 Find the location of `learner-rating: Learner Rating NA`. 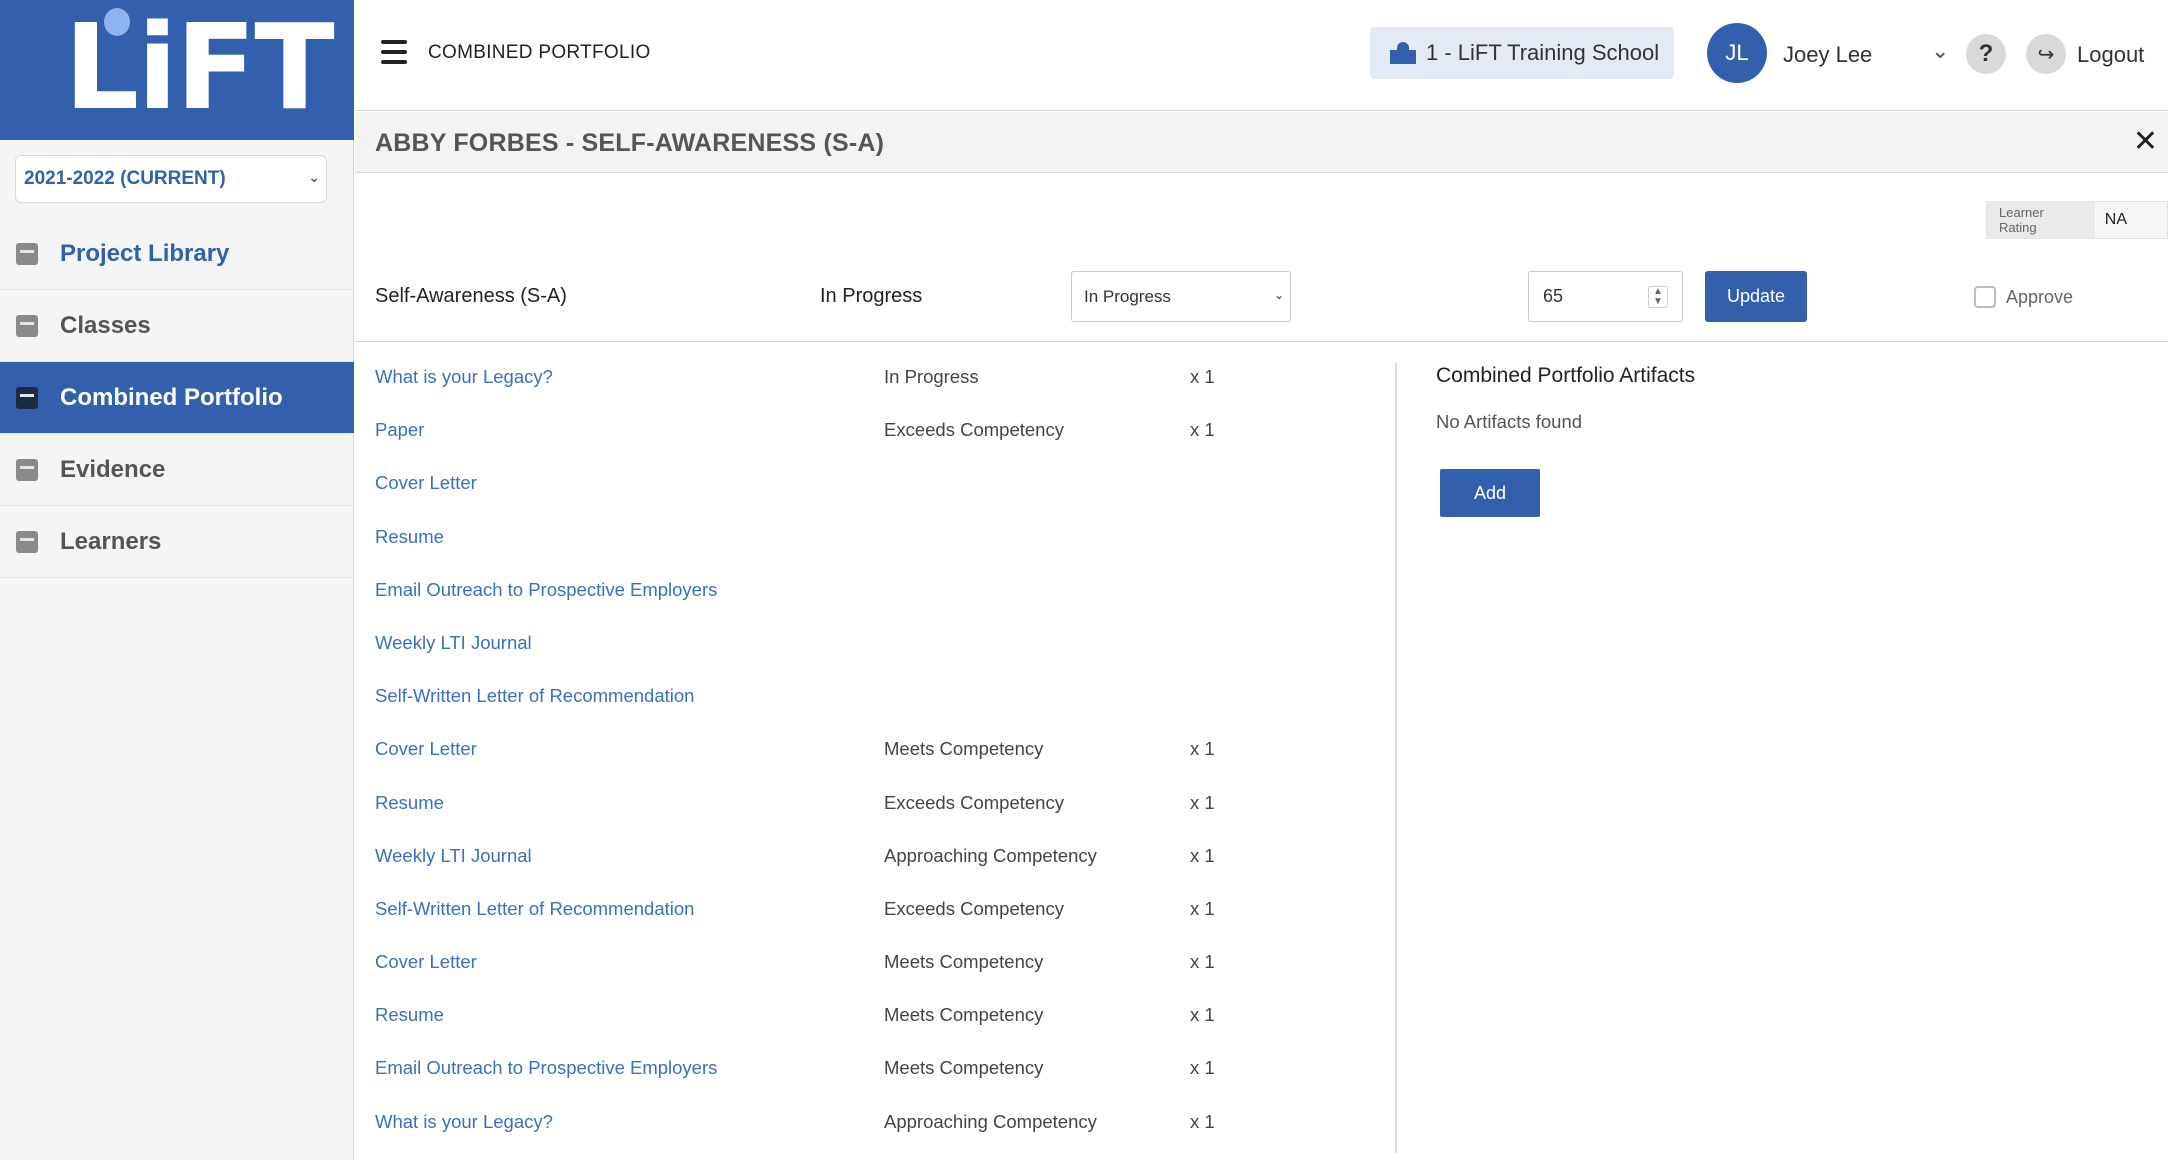

learner-rating: Learner Rating NA is located at coordinates (2077, 220).